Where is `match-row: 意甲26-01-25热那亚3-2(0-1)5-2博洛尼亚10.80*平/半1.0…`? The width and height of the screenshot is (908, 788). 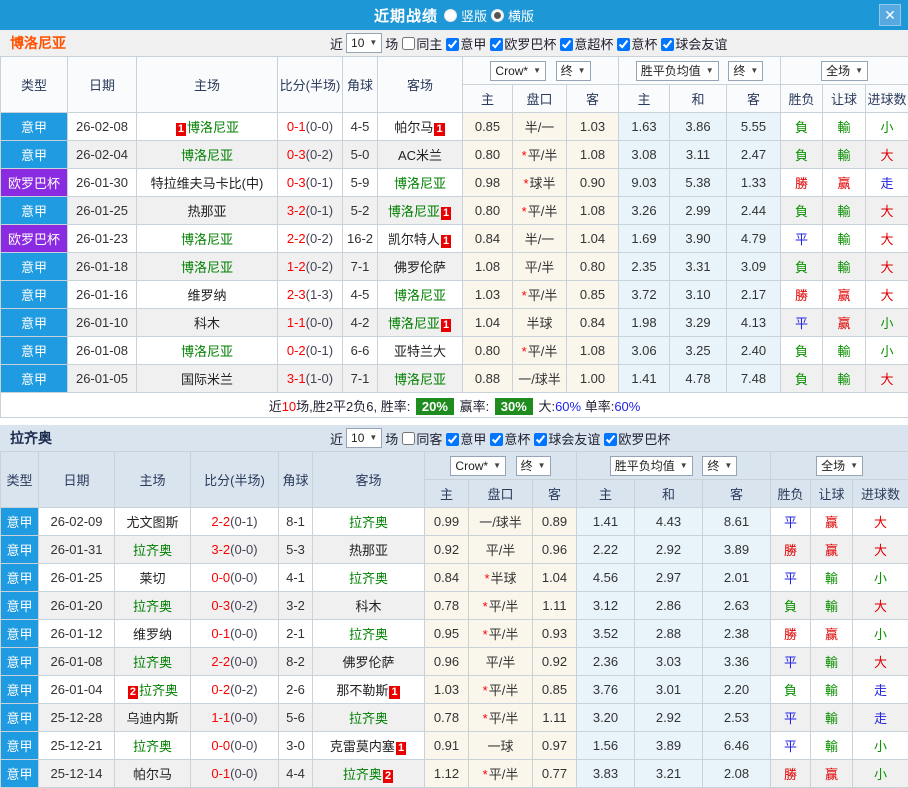 match-row: 意甲26-01-25热那亚3-2(0-1)5-2博洛尼亚10.80*平/半1.0… is located at coordinates (454, 211).